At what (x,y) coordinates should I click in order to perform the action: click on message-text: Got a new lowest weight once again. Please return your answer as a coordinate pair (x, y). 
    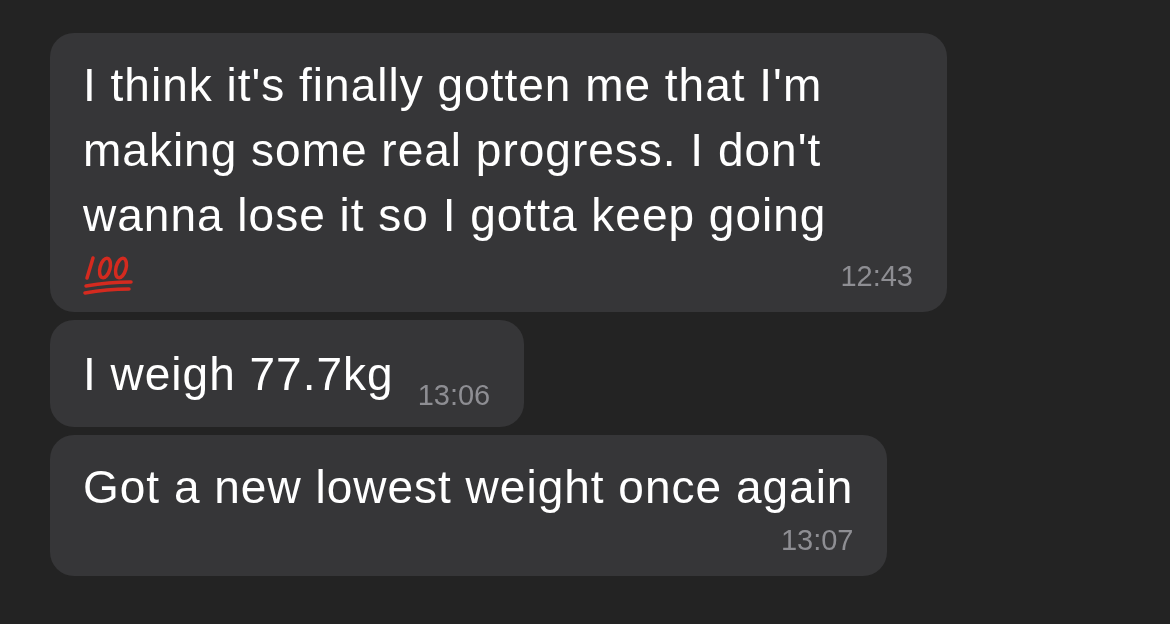
    Looking at the image, I should click on (468, 487).